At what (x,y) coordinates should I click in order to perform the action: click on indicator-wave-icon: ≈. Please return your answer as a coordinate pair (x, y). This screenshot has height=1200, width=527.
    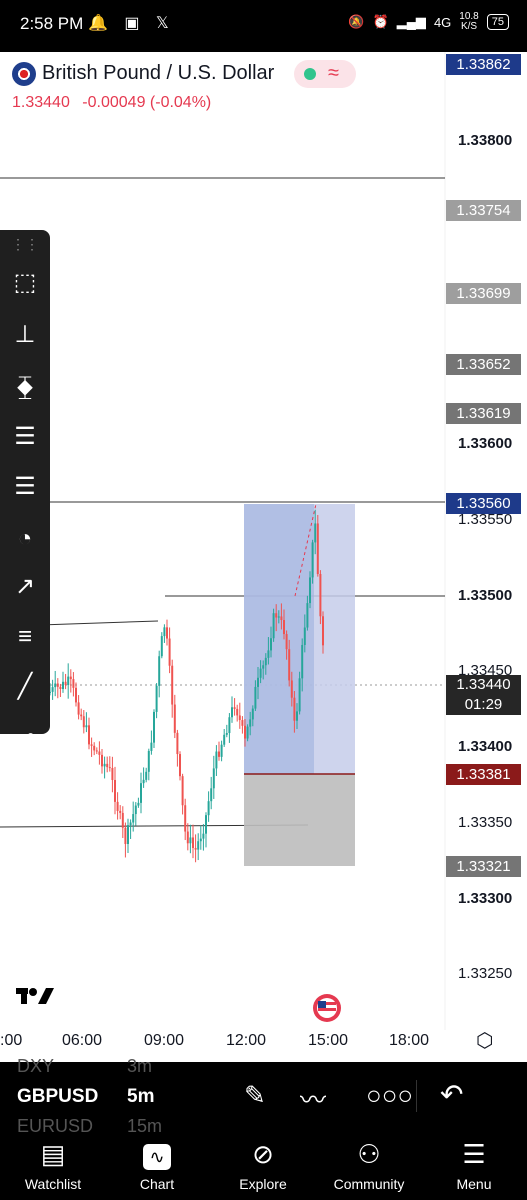
    Looking at the image, I should click on (333, 73).